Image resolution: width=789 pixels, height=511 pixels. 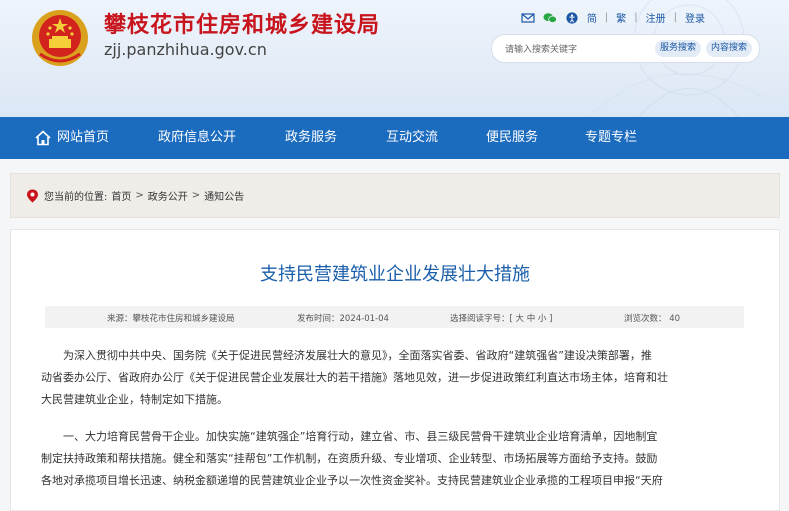 I want to click on paragraph-line: 大民营建筑业企业，特制定如下措施。, so click(x=134, y=399).